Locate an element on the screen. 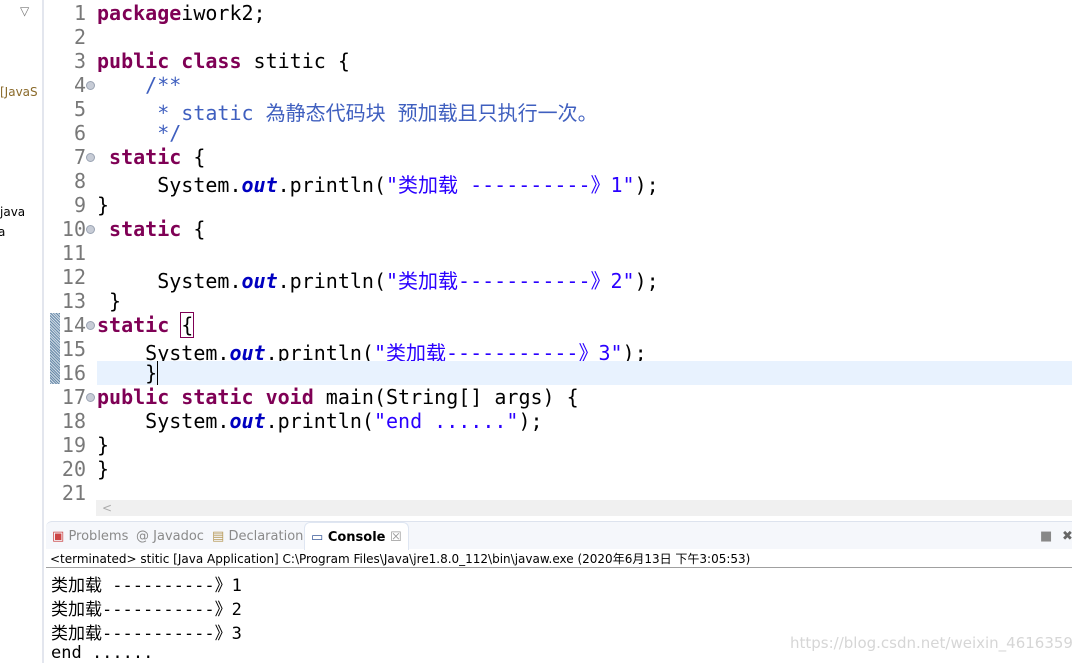 This screenshot has height=667, width=1072. scroll-left-arrow: < is located at coordinates (107, 508).